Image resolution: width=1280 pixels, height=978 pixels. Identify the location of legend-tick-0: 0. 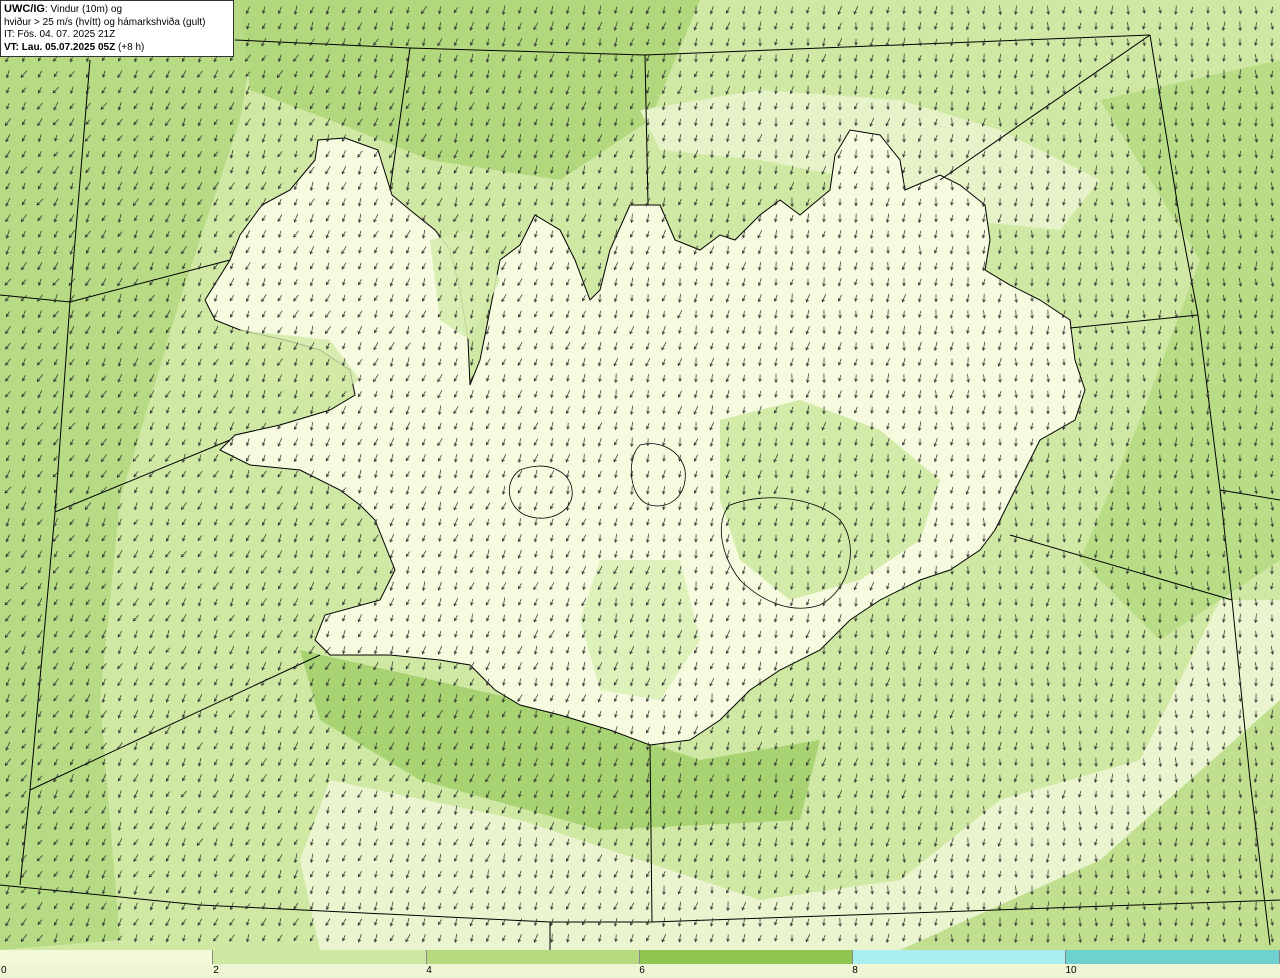
(4, 970).